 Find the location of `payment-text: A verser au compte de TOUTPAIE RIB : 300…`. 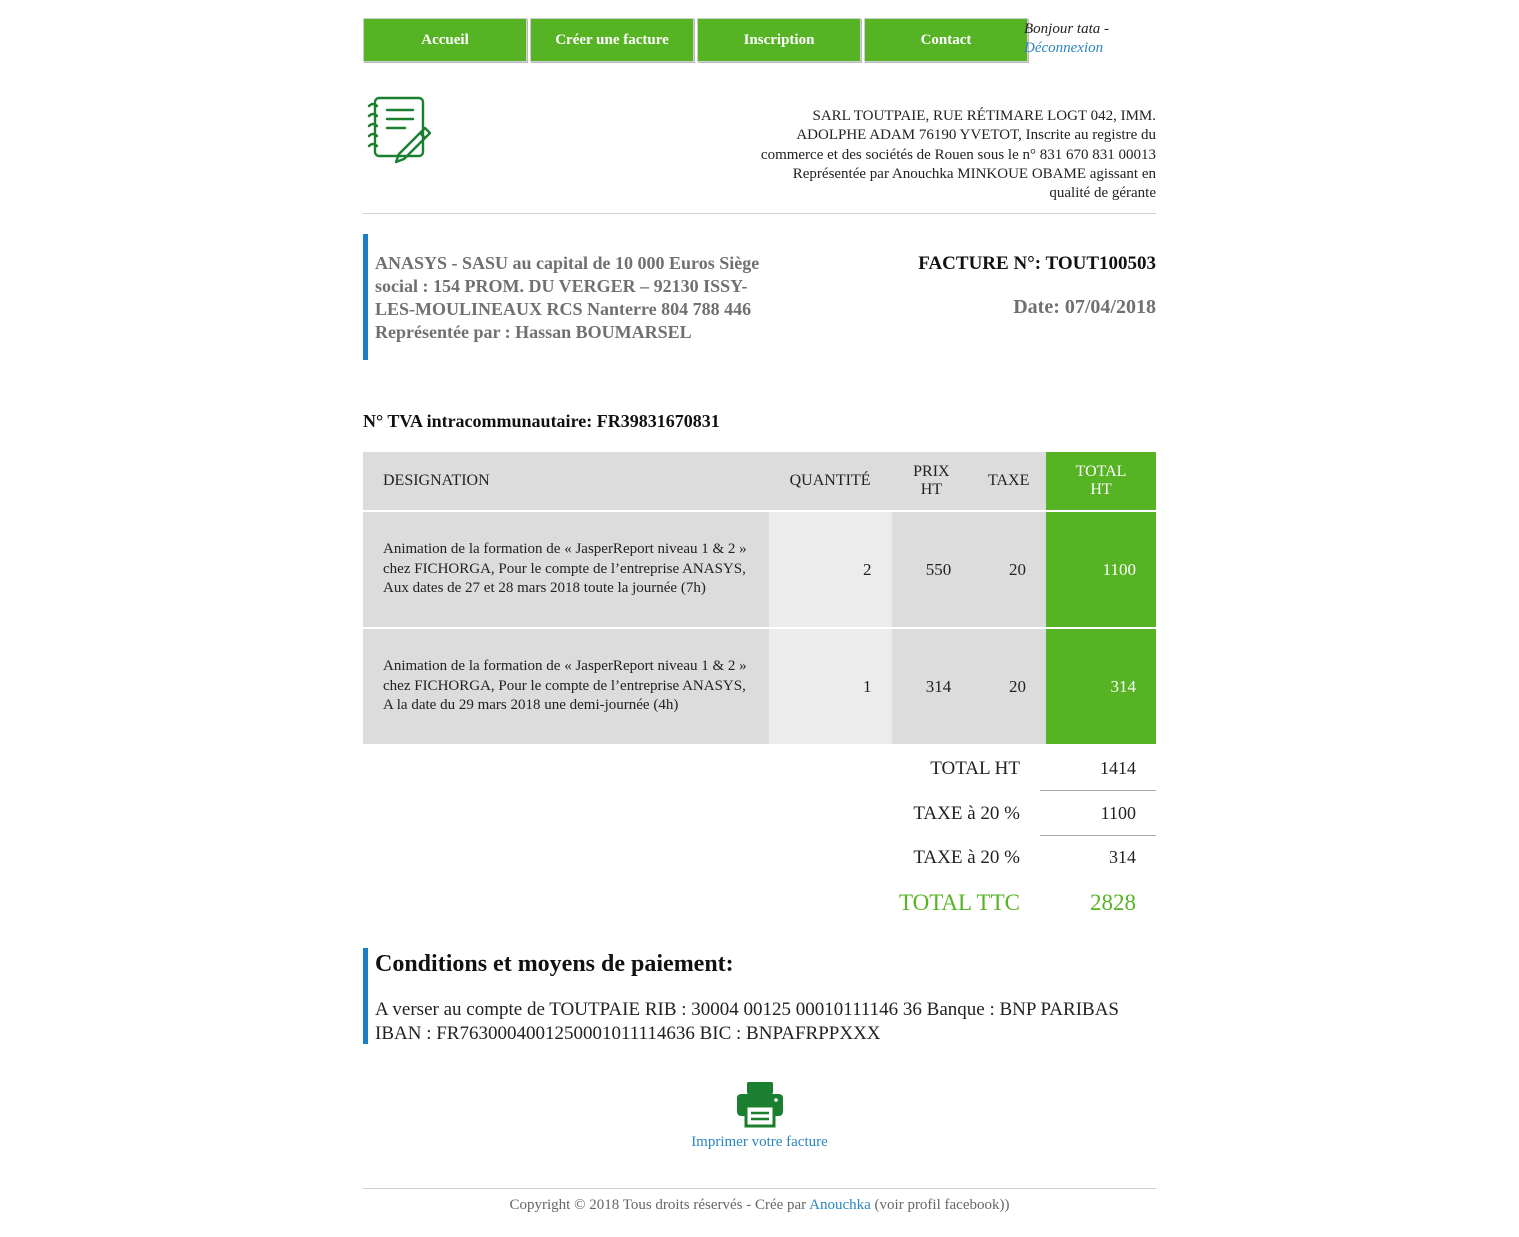

payment-text: A verser au compte de TOUTPAIE RIB : 300… is located at coordinates (747, 1021).